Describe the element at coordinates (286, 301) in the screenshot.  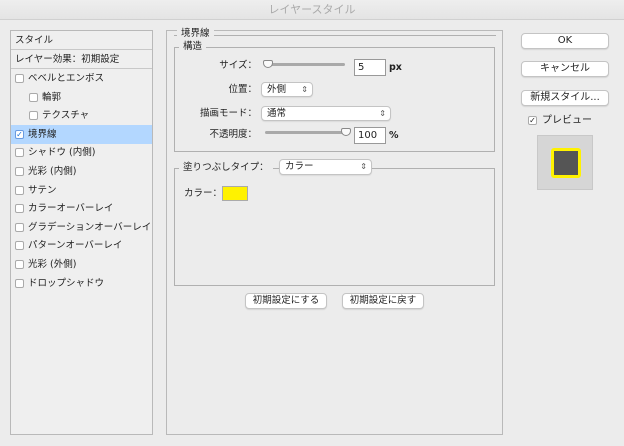
I see `make-default-button: 初期設定にする` at that location.